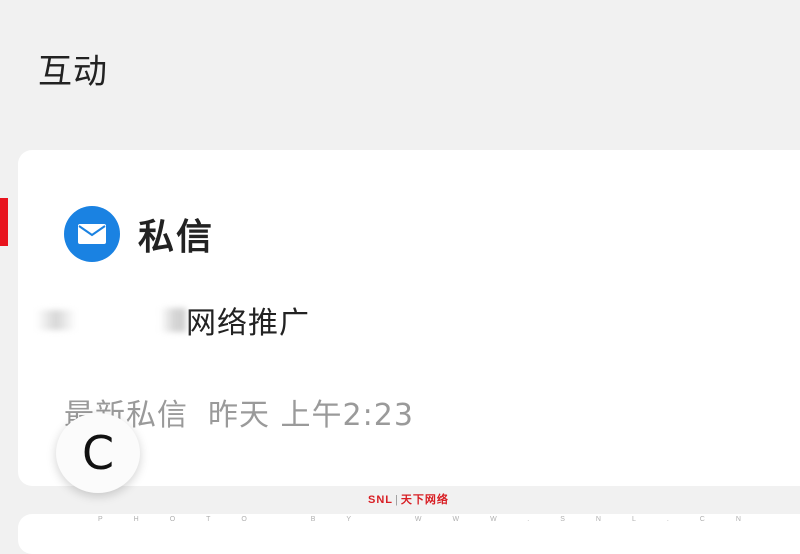 This screenshot has width=800, height=554. What do you see at coordinates (424, 500) in the screenshot?
I see `watermark-logo-right: 天下网络` at bounding box center [424, 500].